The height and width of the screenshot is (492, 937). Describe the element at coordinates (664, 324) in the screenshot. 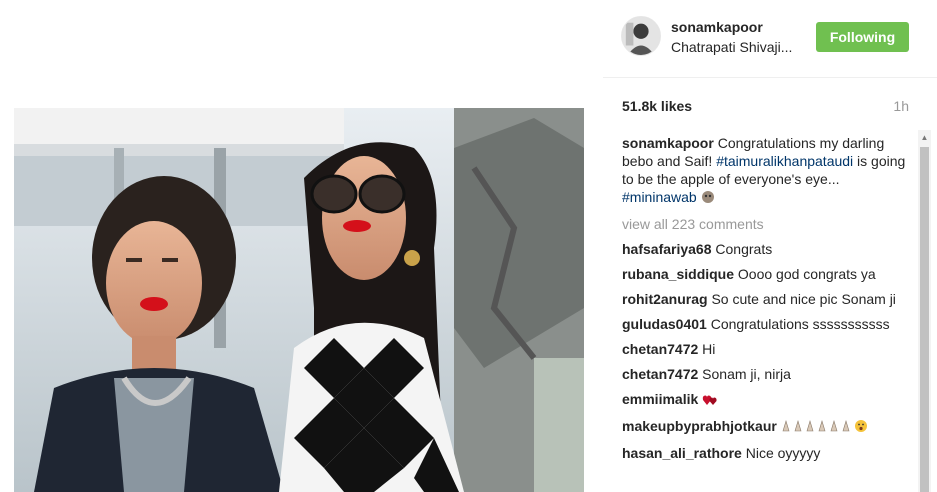

I see `comment-username: guludas0401` at that location.